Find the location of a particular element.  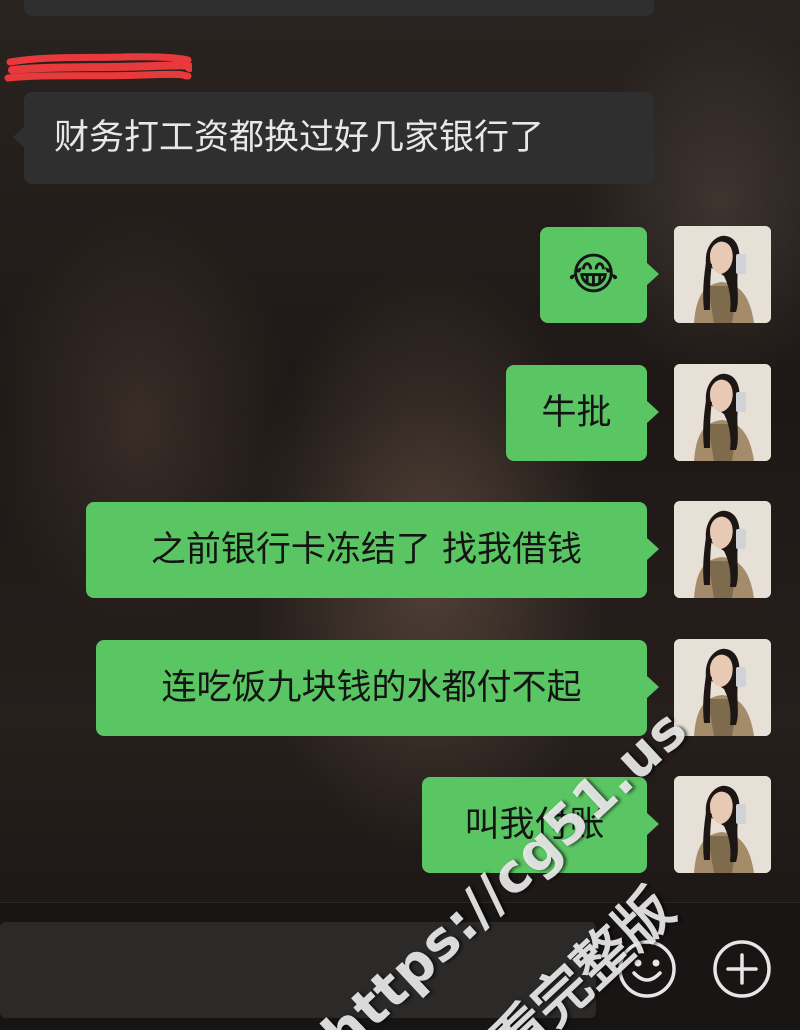

message-bubble-sent-emoji: 😂 is located at coordinates (599, 275).